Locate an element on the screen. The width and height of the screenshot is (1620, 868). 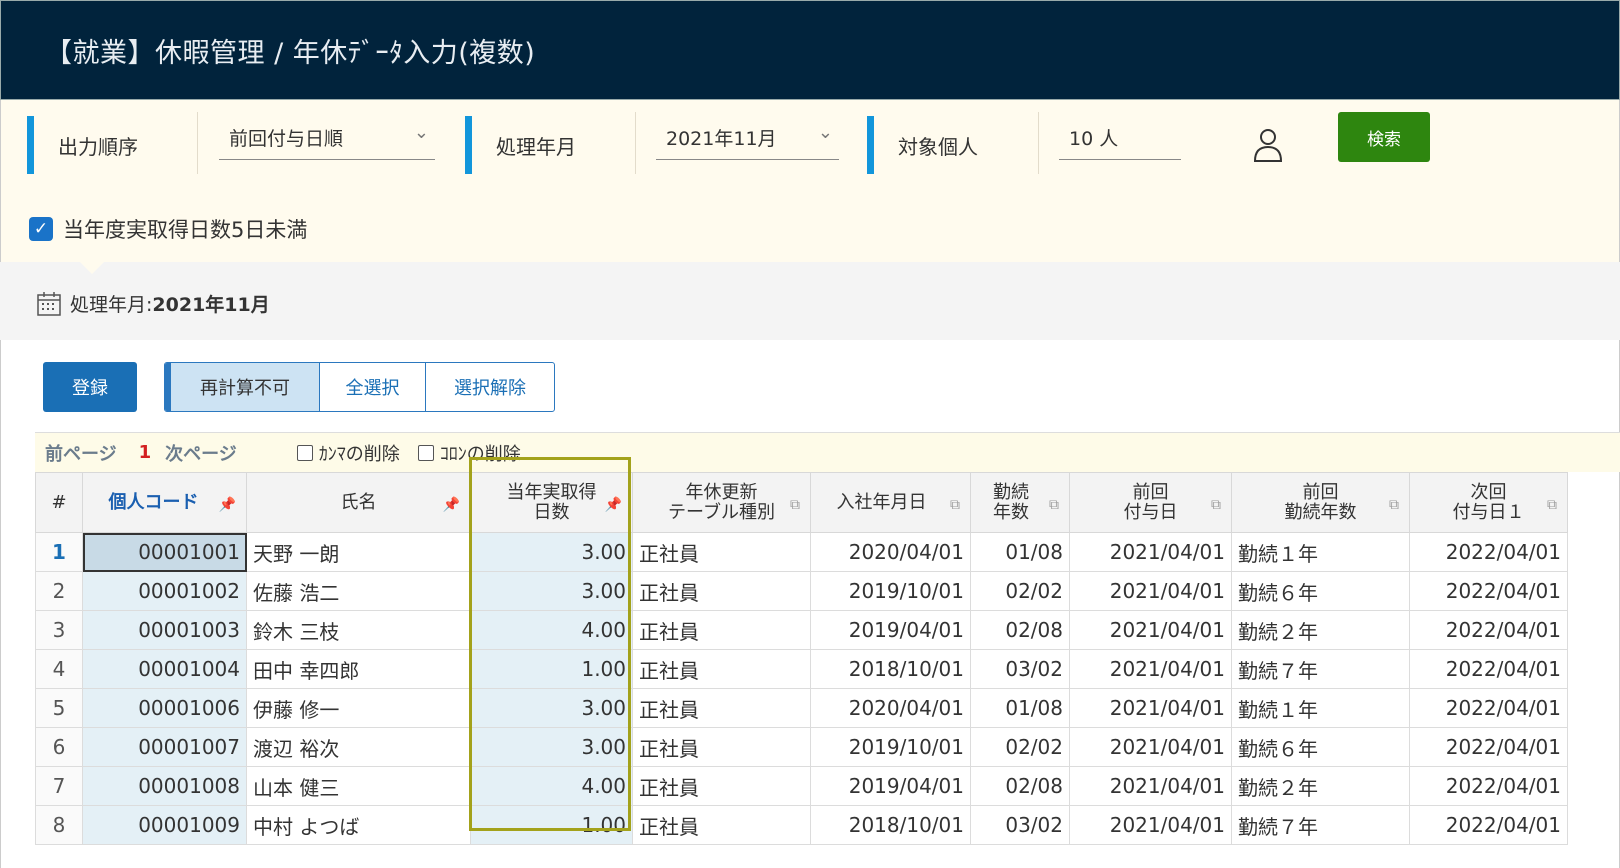
employee-name-cell: 天野 一朗 is located at coordinates (358, 552).